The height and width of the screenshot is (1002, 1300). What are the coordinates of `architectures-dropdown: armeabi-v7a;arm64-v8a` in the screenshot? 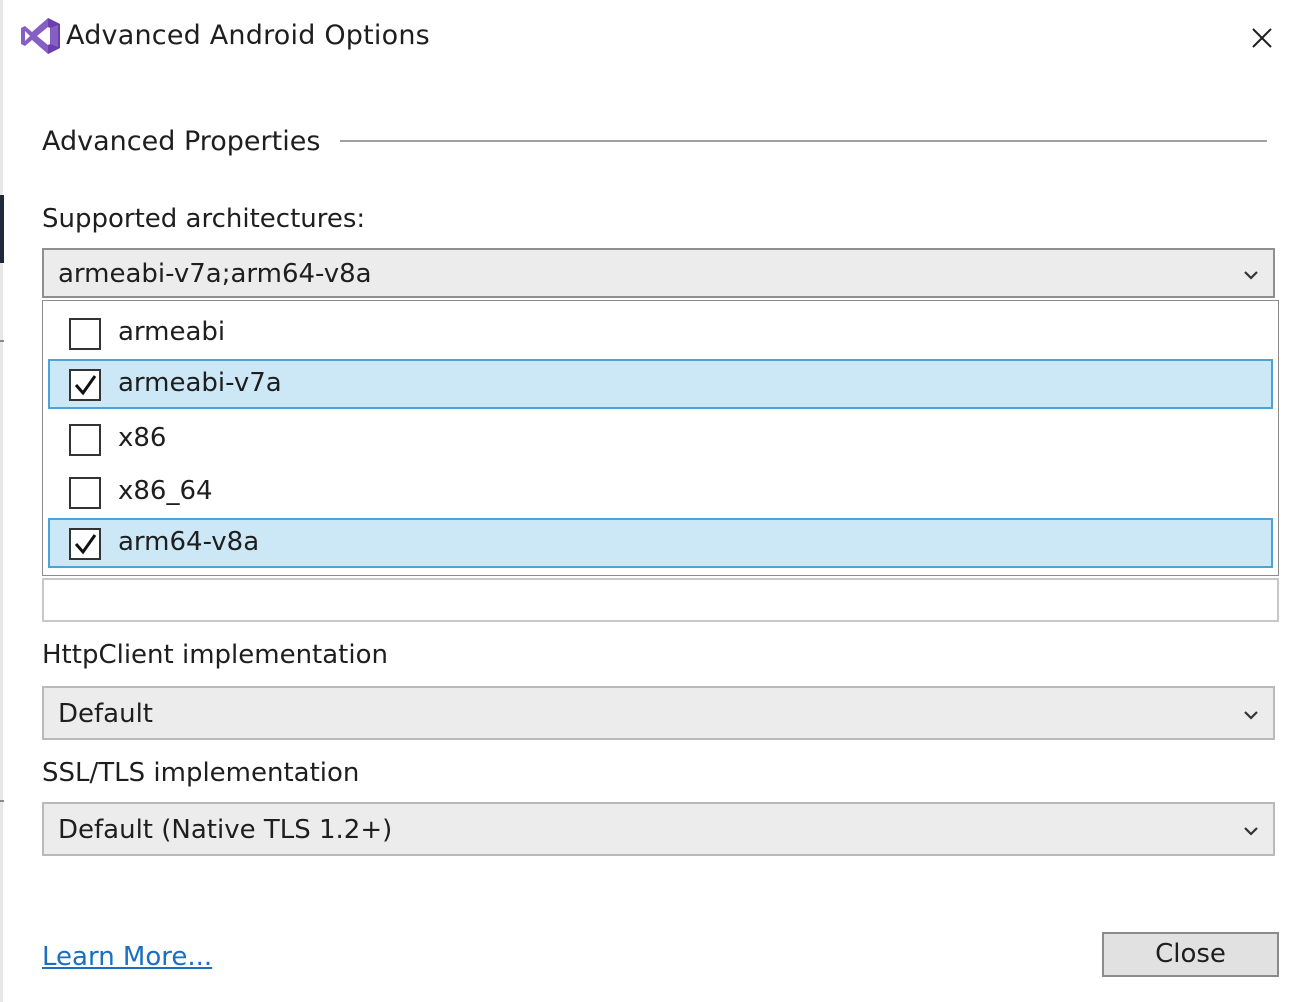 It's located at (658, 273).